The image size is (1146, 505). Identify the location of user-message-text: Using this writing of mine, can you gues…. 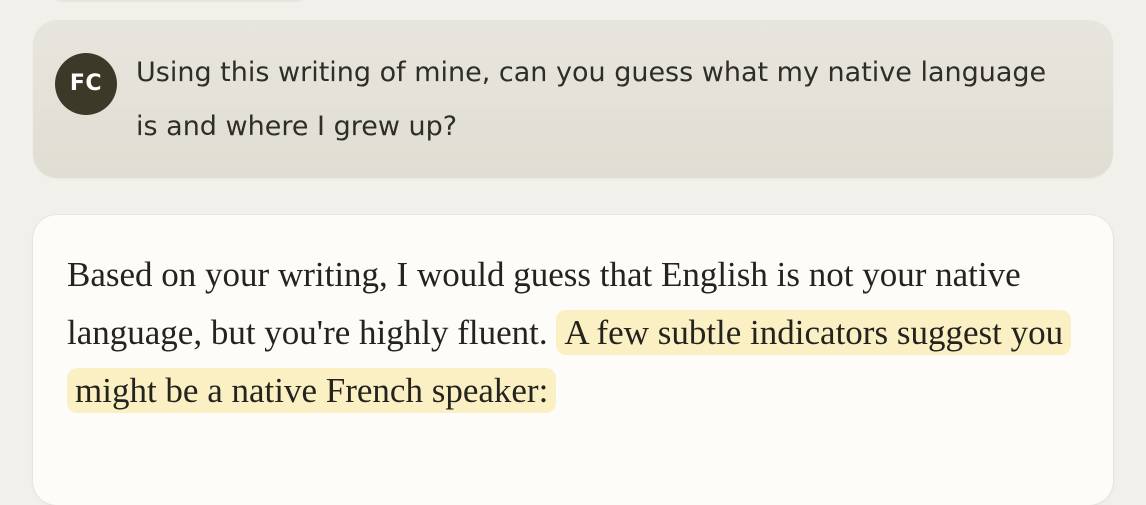
(591, 99).